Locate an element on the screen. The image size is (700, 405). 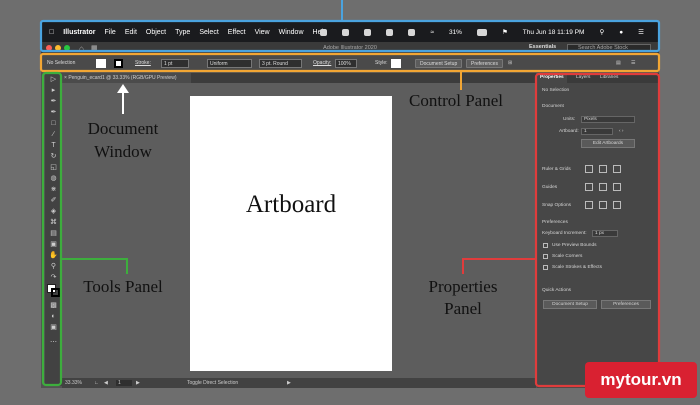
watermark-logo: mytour.vn is located at coordinates (641, 380).